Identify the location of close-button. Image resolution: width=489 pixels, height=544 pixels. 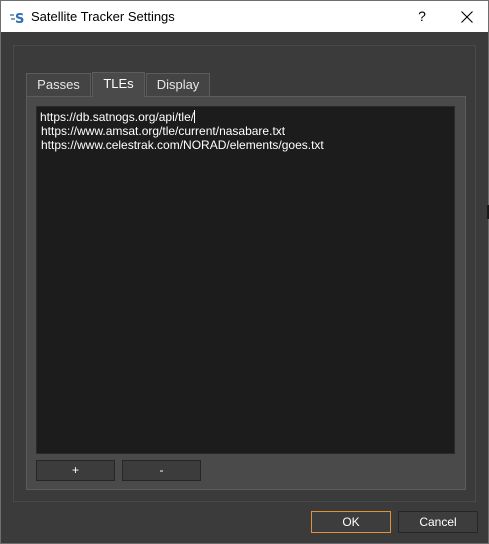
(467, 16).